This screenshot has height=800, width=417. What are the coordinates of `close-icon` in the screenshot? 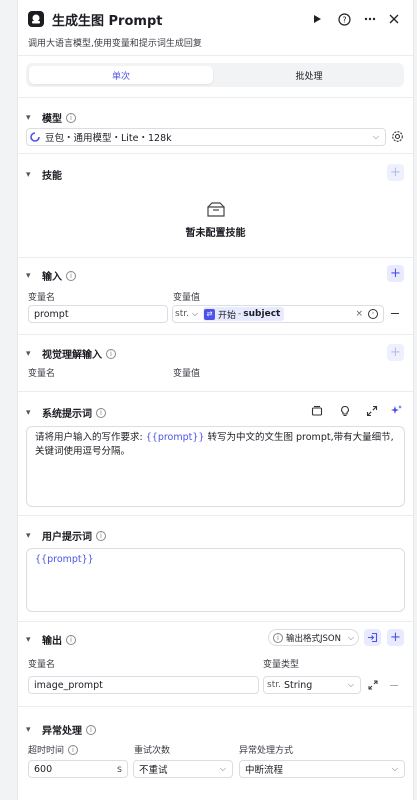 It's located at (394, 19).